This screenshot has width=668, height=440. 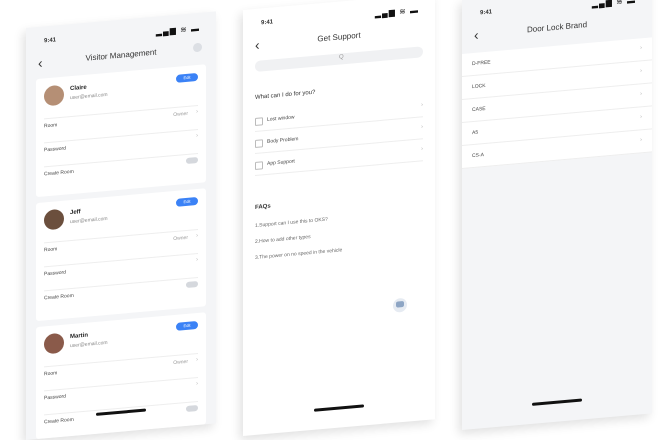 What do you see at coordinates (400, 305) in the screenshot?
I see `chat-icon` at bounding box center [400, 305].